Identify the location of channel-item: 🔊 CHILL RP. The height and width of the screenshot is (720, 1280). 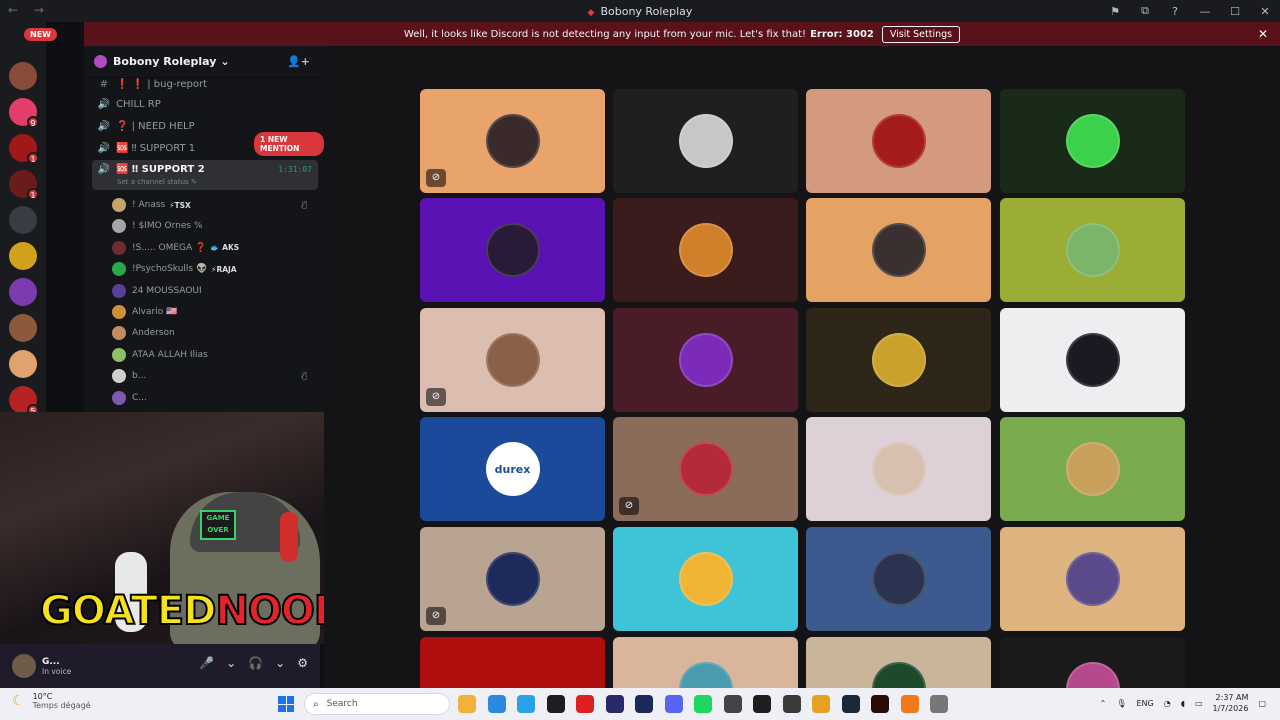
(205, 104).